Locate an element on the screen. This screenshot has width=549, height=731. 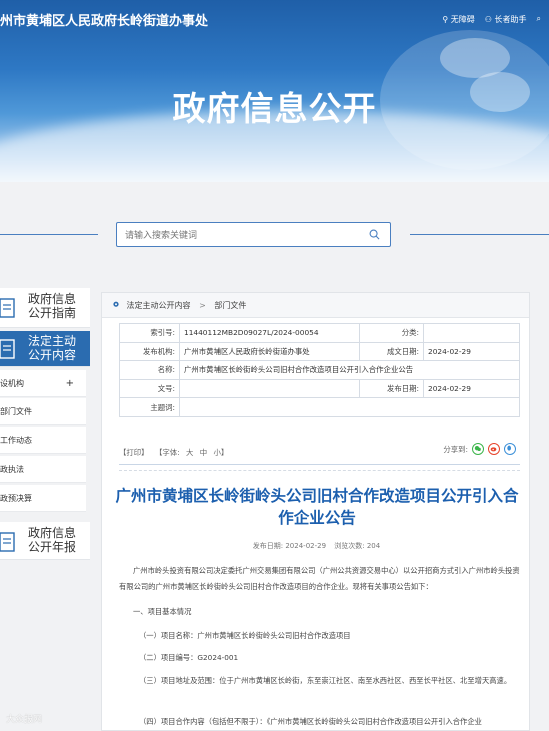
sidebar-item-law-enforcement: 政执法 is located at coordinates (43, 469).